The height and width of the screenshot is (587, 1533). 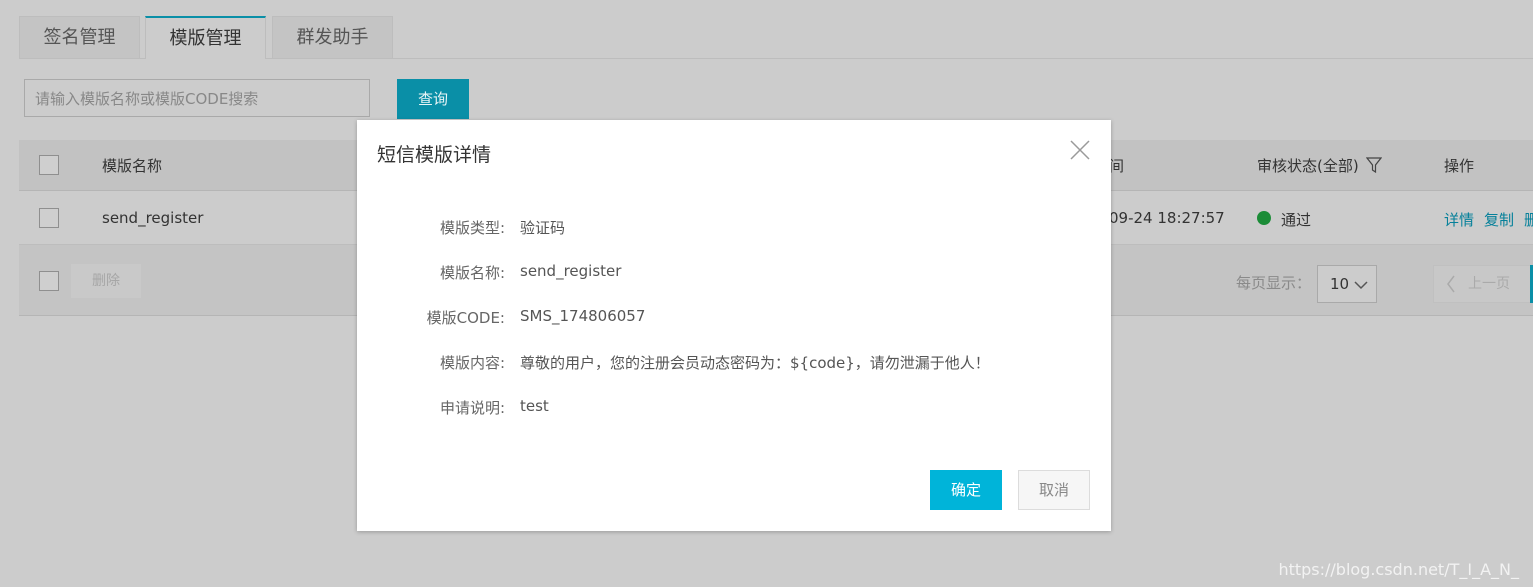 I want to click on header-actions: 操作, so click(x=1459, y=166).